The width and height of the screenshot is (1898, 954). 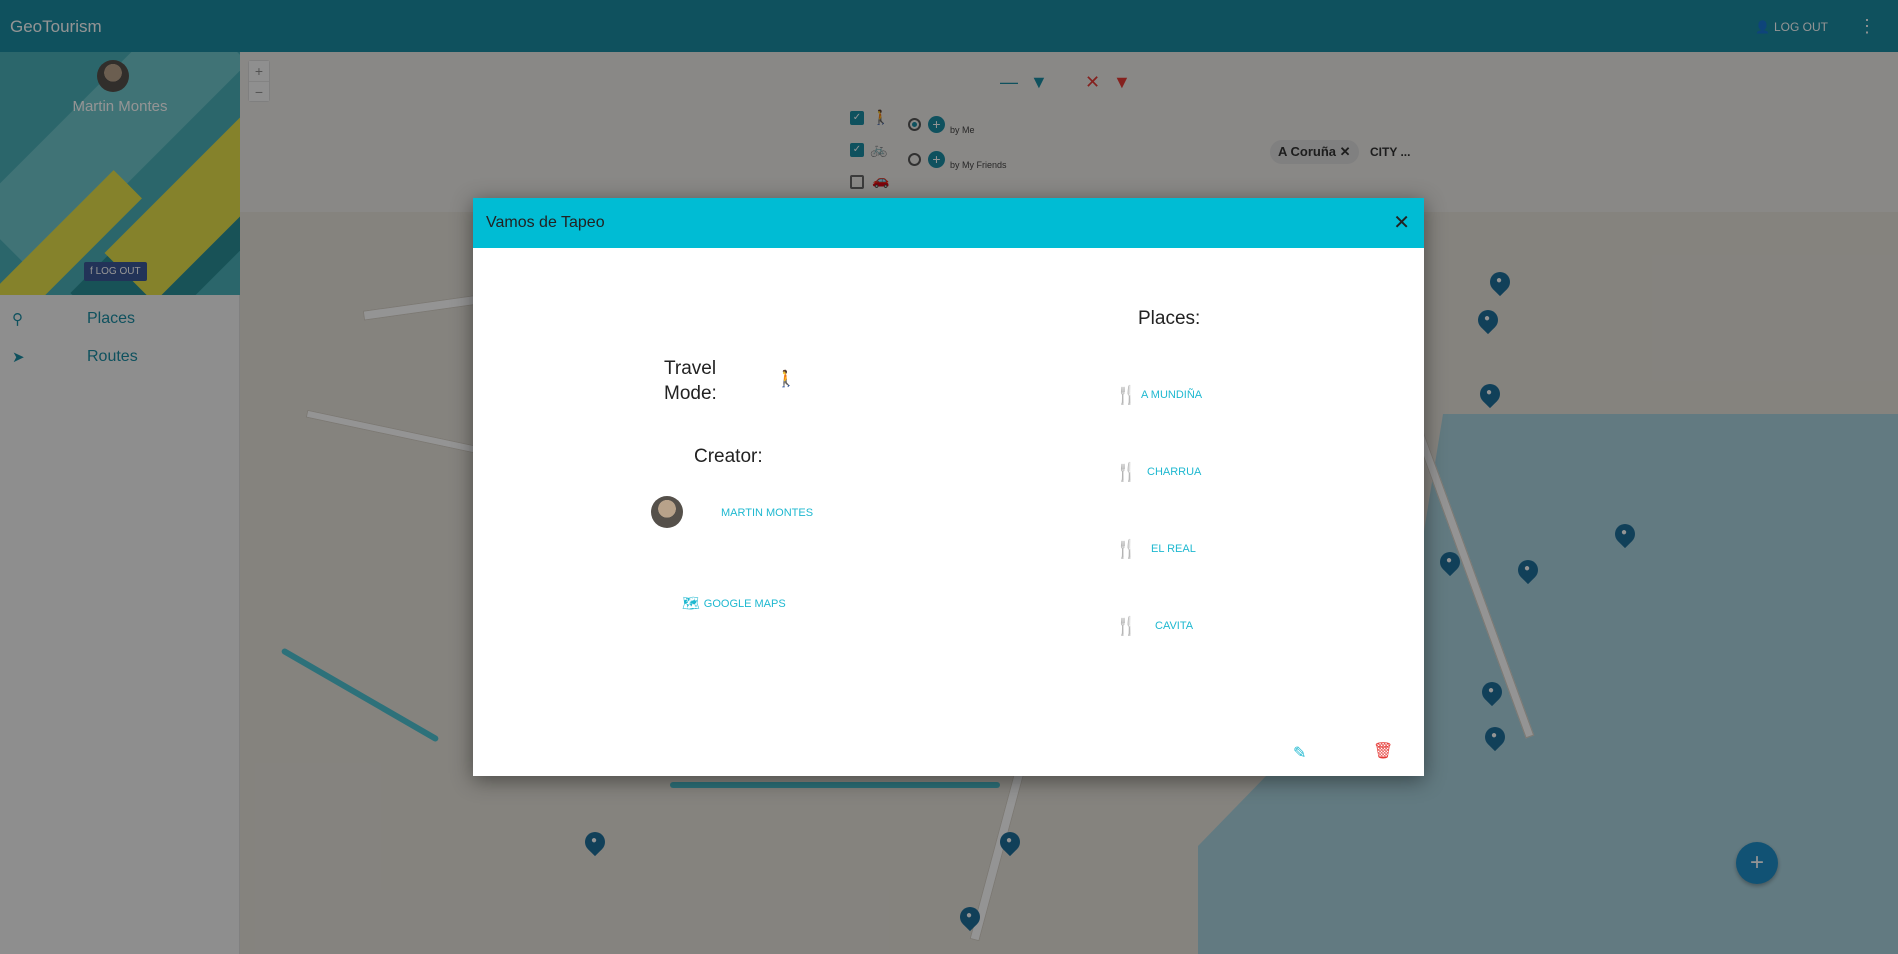 What do you see at coordinates (1169, 318) in the screenshot?
I see `places-label: Places:` at bounding box center [1169, 318].